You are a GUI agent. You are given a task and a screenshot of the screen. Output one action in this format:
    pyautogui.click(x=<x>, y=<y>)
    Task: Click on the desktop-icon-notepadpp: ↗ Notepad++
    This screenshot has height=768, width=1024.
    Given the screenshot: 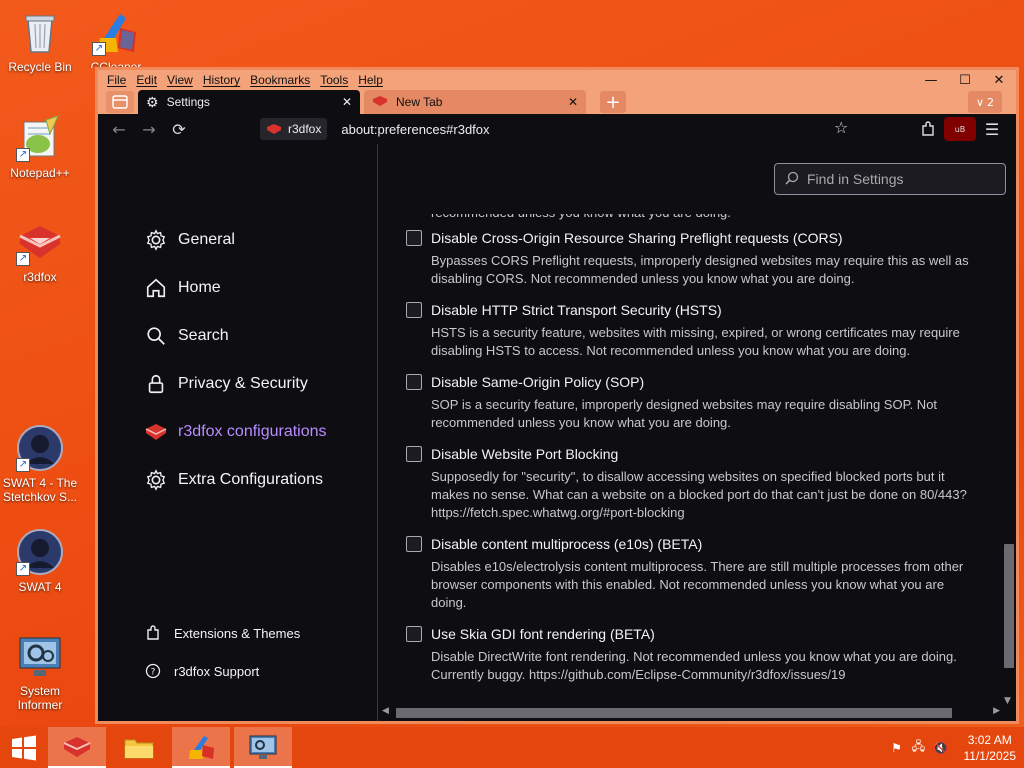 What is the action you would take?
    pyautogui.click(x=40, y=147)
    